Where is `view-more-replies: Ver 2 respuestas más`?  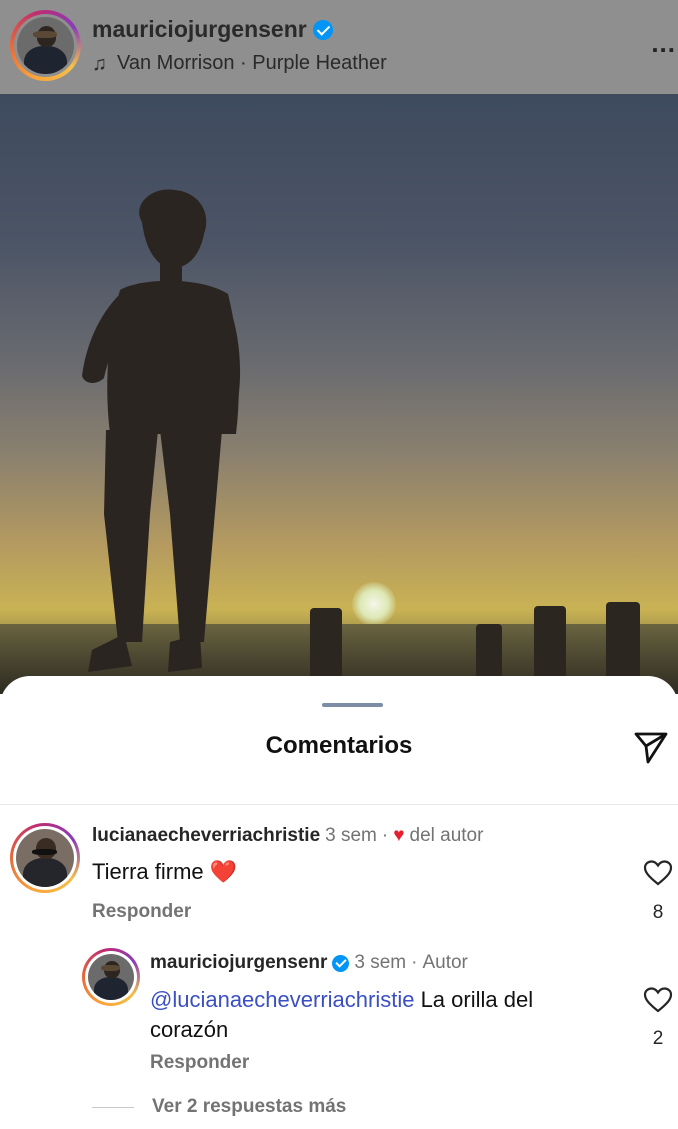 view-more-replies: Ver 2 respuestas más is located at coordinates (219, 1107).